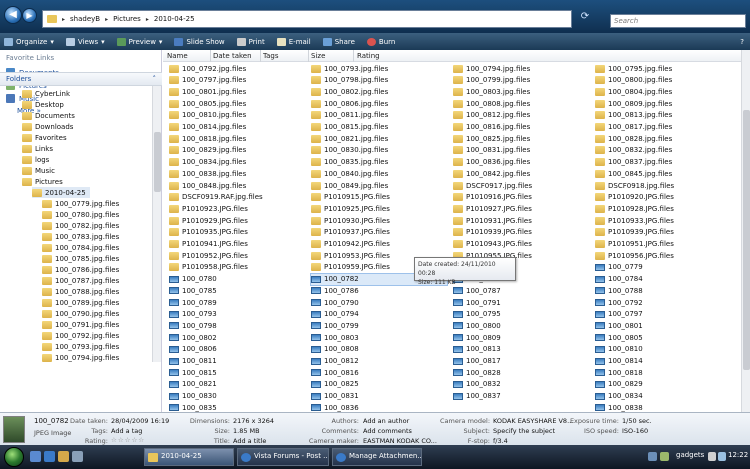 This screenshot has height=469, width=750. I want to click on value-subject: Specify the subject, so click(524, 431).